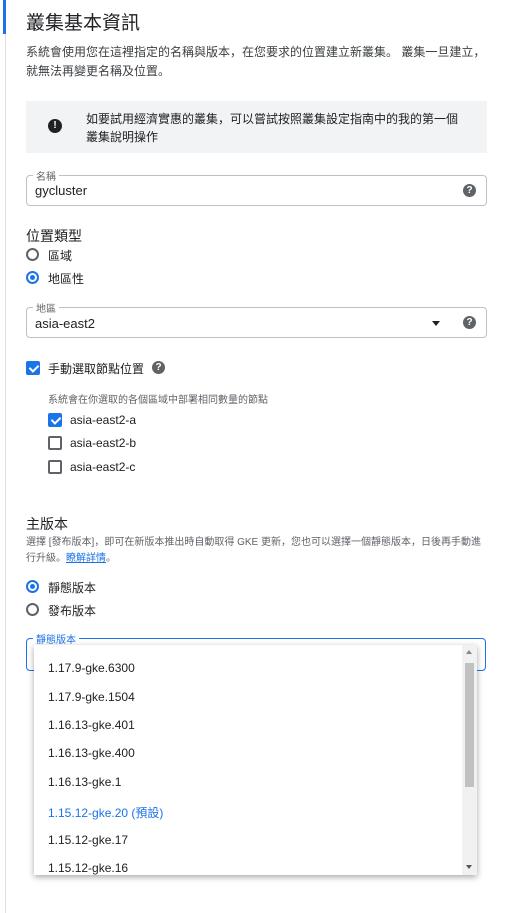  What do you see at coordinates (33, 368) in the screenshot?
I see `node-locations-checkbox` at bounding box center [33, 368].